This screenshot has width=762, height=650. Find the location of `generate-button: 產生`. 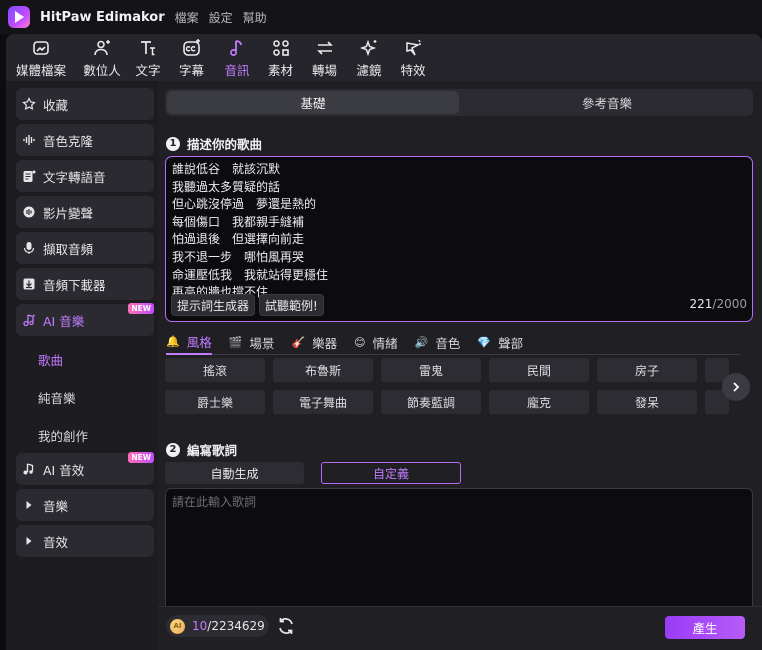

generate-button: 產生 is located at coordinates (705, 627).